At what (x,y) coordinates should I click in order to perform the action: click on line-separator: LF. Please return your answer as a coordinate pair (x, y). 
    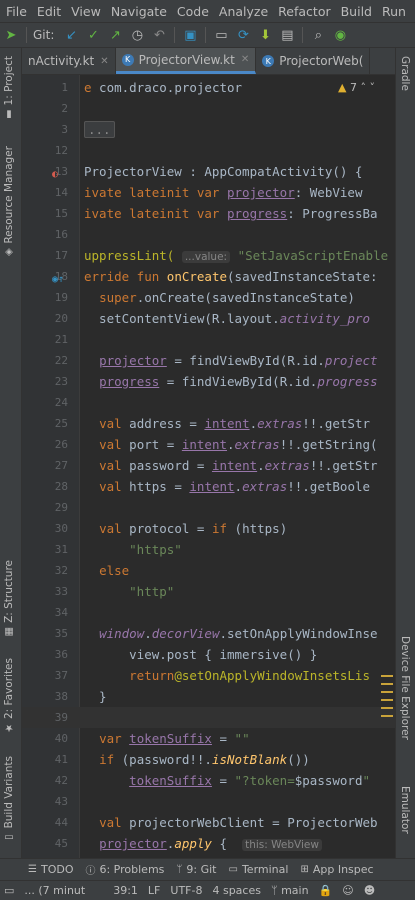
    Looking at the image, I should click on (154, 890).